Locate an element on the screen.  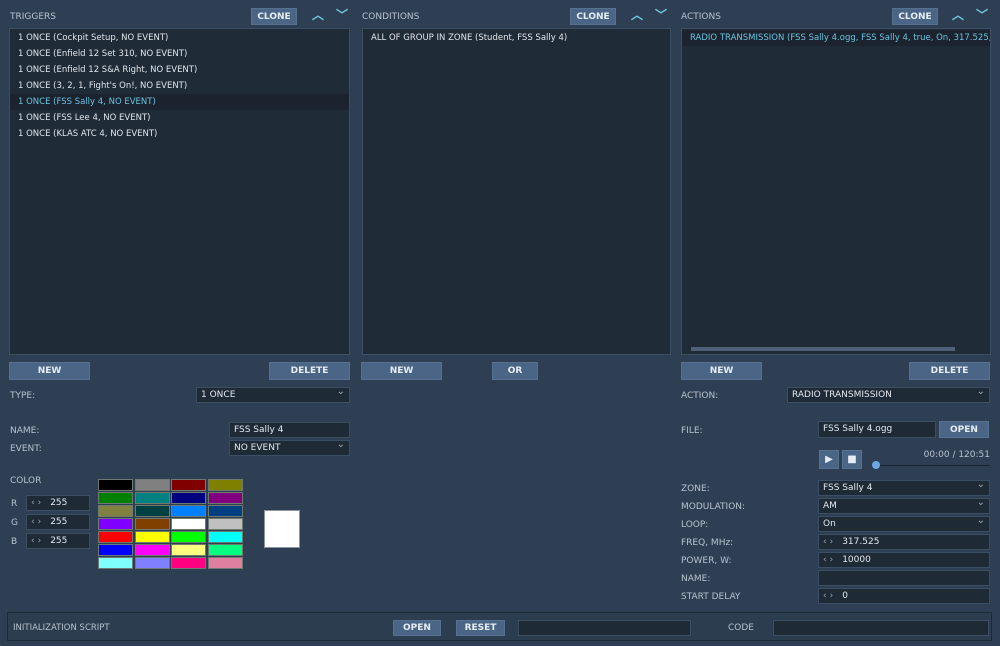
action-delete-button: DELETE is located at coordinates (949, 371).